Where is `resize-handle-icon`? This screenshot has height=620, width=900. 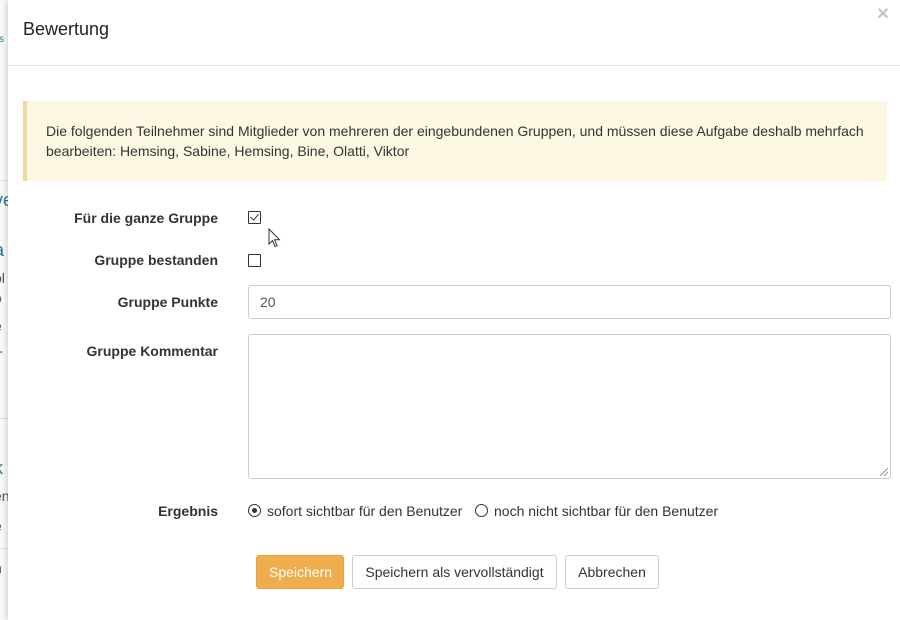 resize-handle-icon is located at coordinates (884, 472).